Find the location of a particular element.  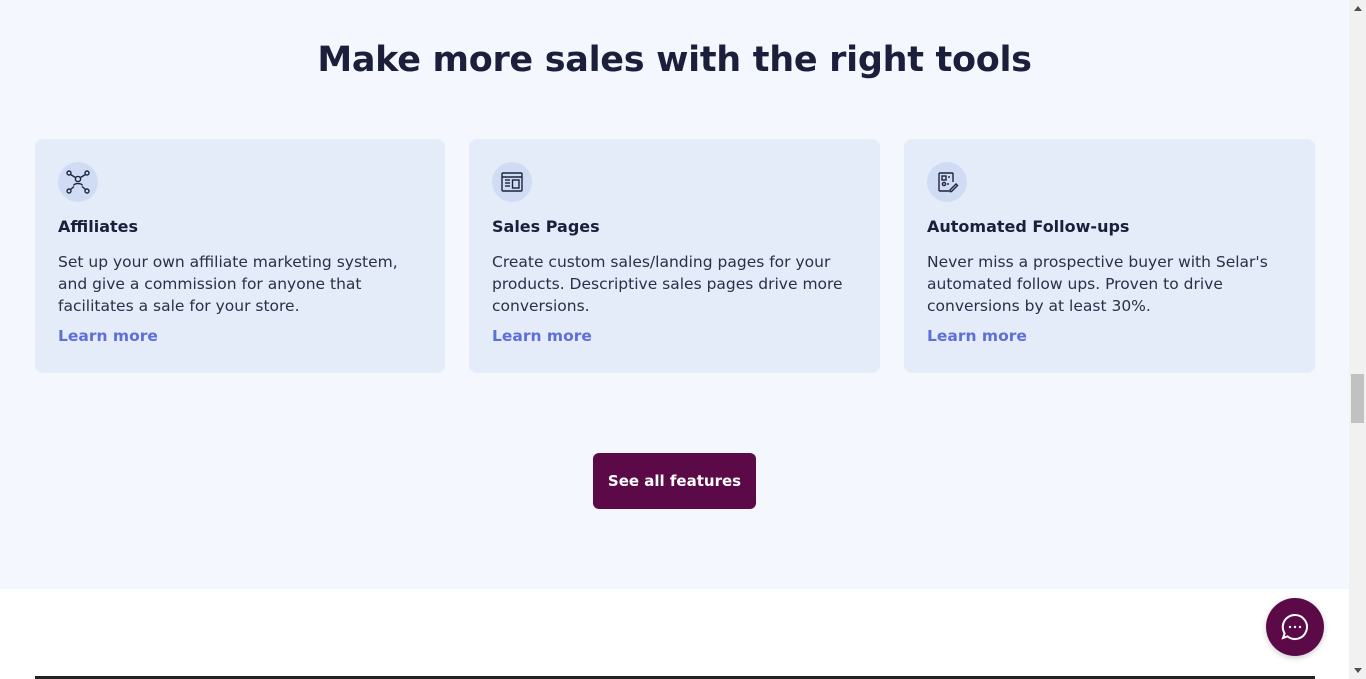

vertical-scrollbar is located at coordinates (1357, 339).